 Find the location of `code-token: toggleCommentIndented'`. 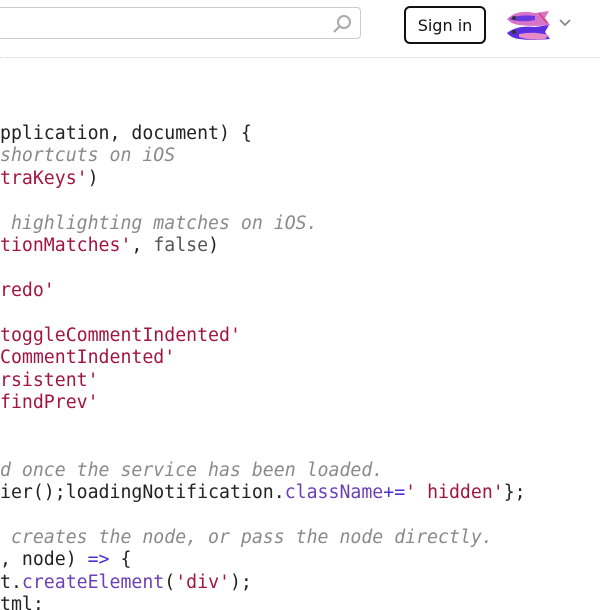

code-token: toggleCommentIndented' is located at coordinates (120, 335).